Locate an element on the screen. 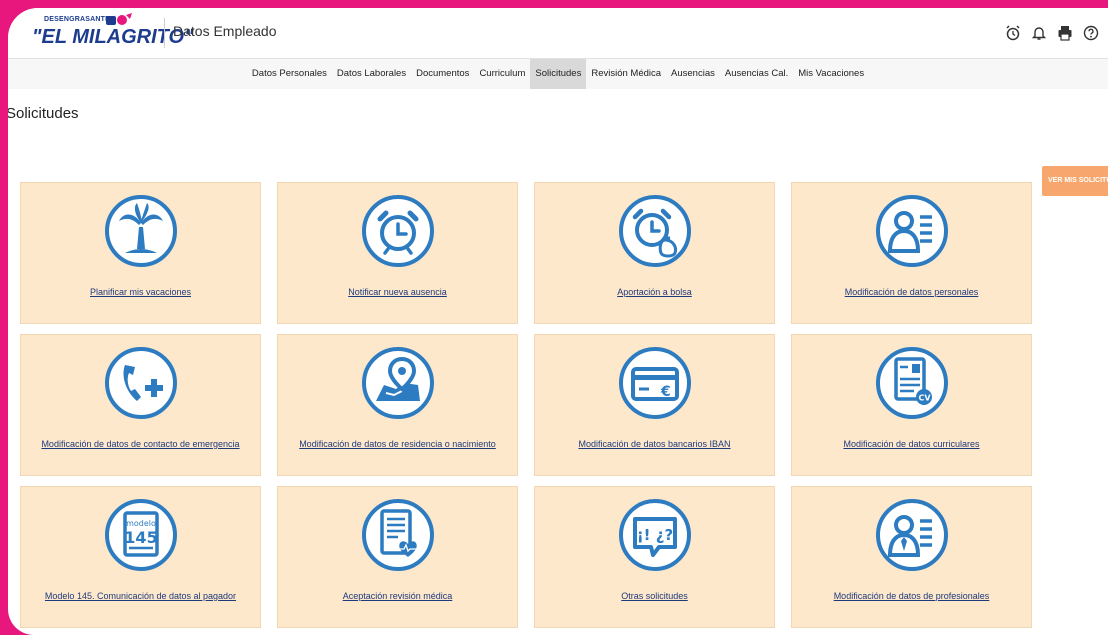  card-bag-contribution: Aportación a bolsa is located at coordinates (654, 253).